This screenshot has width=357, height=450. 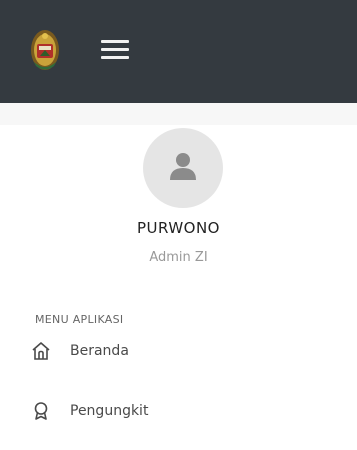 What do you see at coordinates (178, 114) in the screenshot?
I see `profile-strip` at bounding box center [178, 114].